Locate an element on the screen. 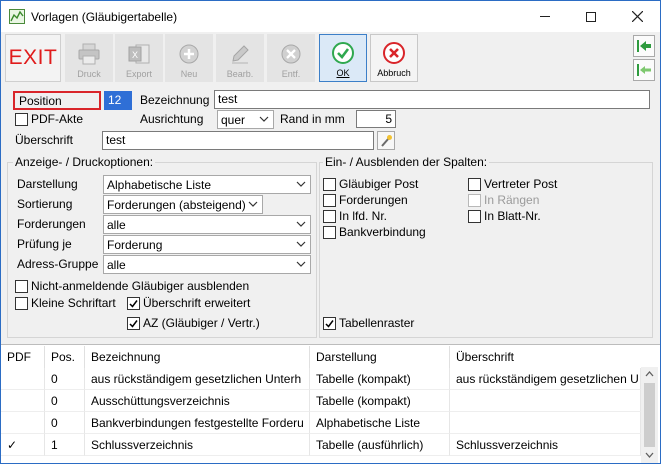 The width and height of the screenshot is (661, 464). forderungen-checkbox: Forderungen is located at coordinates (365, 200).